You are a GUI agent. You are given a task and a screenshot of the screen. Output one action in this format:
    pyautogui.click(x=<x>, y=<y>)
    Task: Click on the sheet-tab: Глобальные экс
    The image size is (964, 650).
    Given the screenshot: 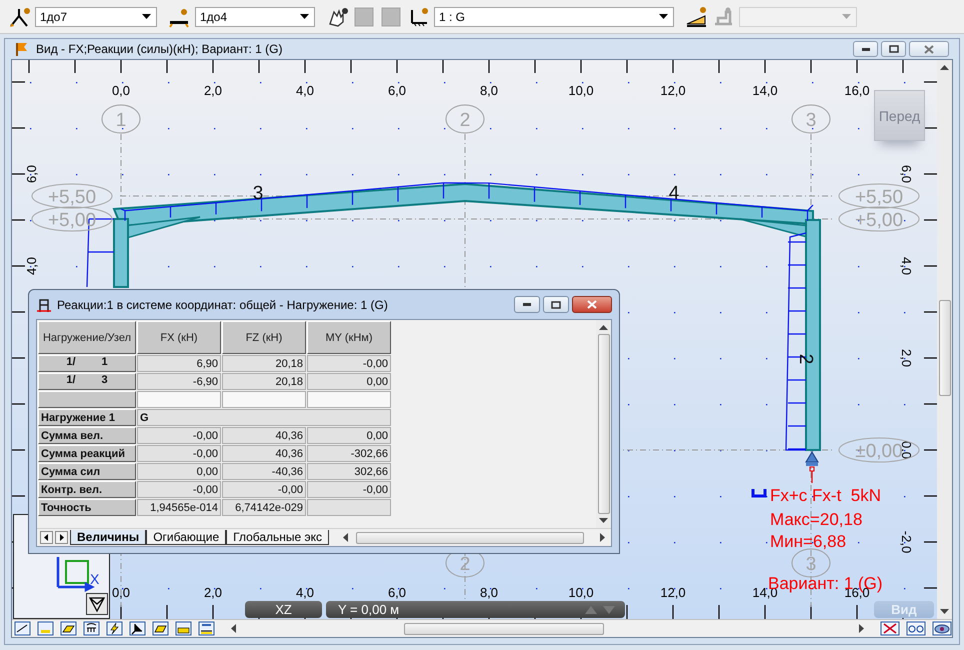 What is the action you would take?
    pyautogui.click(x=278, y=537)
    